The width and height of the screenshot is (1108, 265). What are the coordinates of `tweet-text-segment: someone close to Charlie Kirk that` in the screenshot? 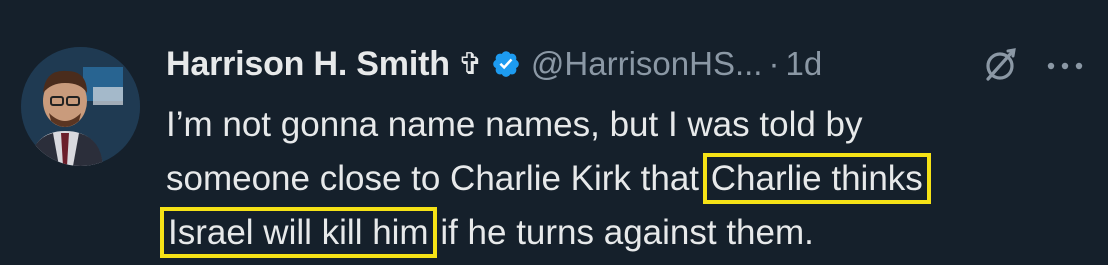 It's located at (437, 178).